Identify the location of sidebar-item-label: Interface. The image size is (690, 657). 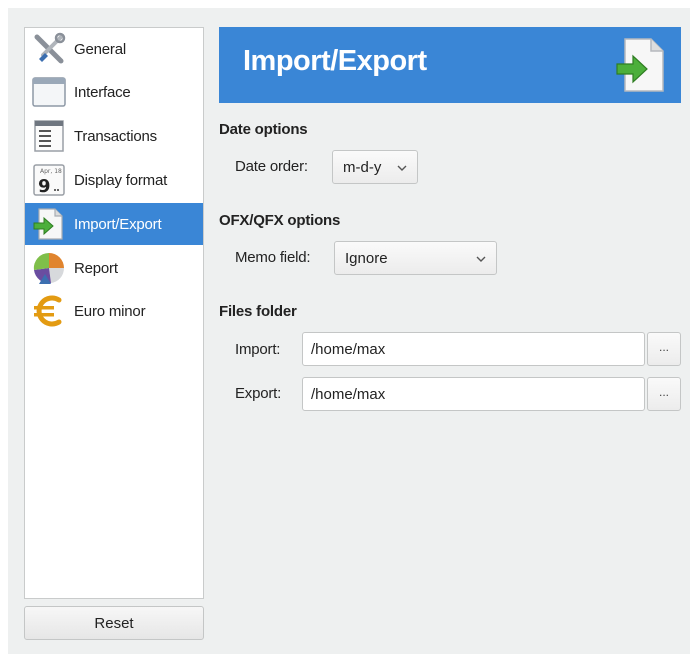
(102, 92).